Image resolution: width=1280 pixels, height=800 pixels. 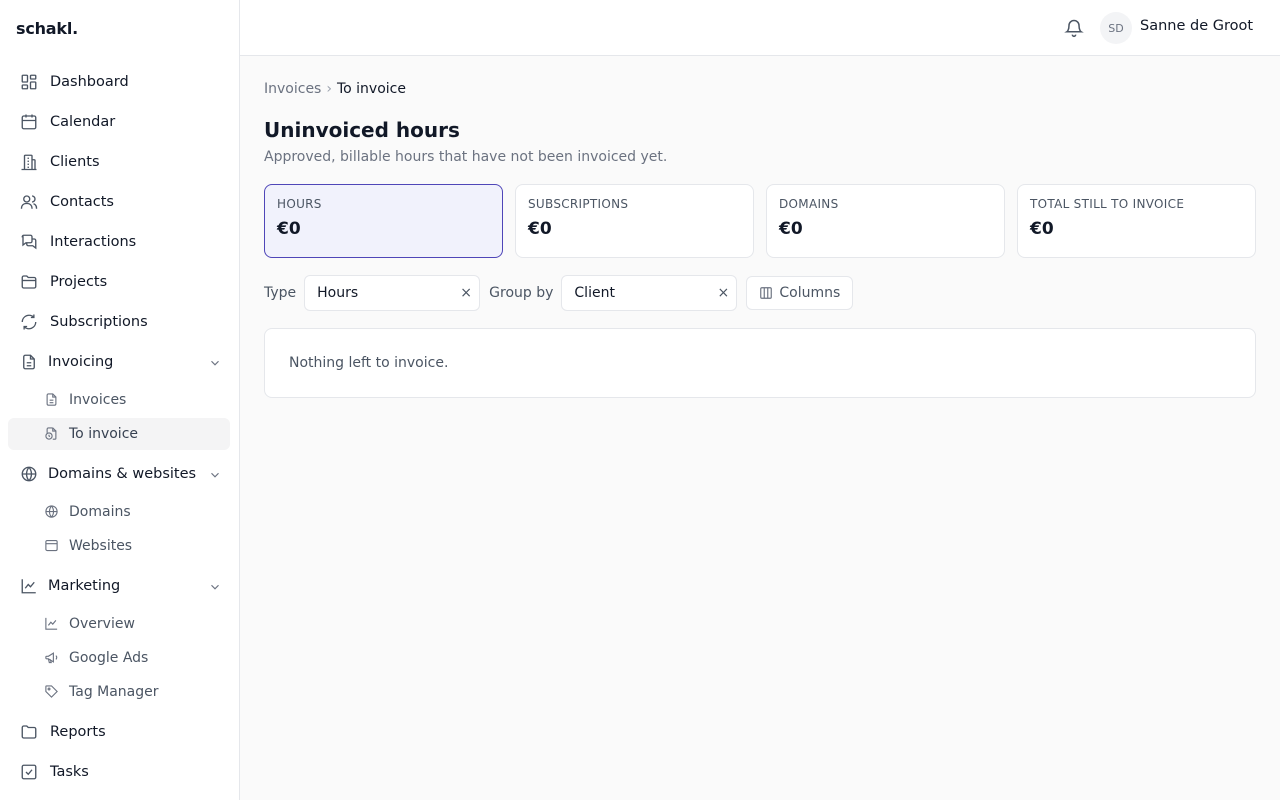 I want to click on sidebar-item-invoices: Invoices, so click(x=119, y=400).